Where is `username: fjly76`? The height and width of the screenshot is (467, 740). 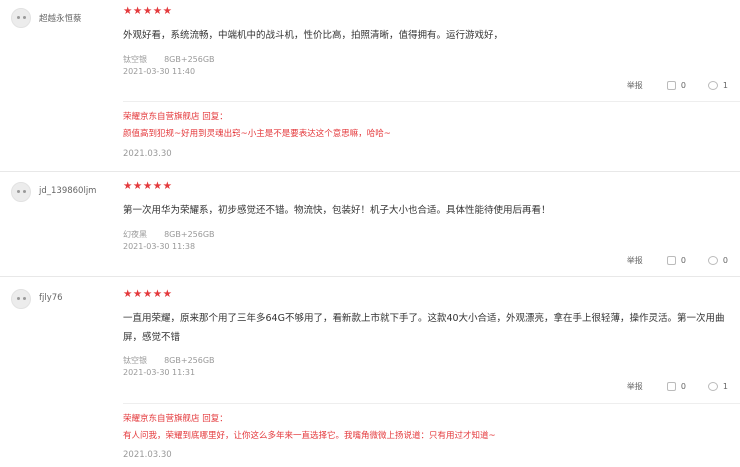
username: fjly76 is located at coordinates (51, 298).